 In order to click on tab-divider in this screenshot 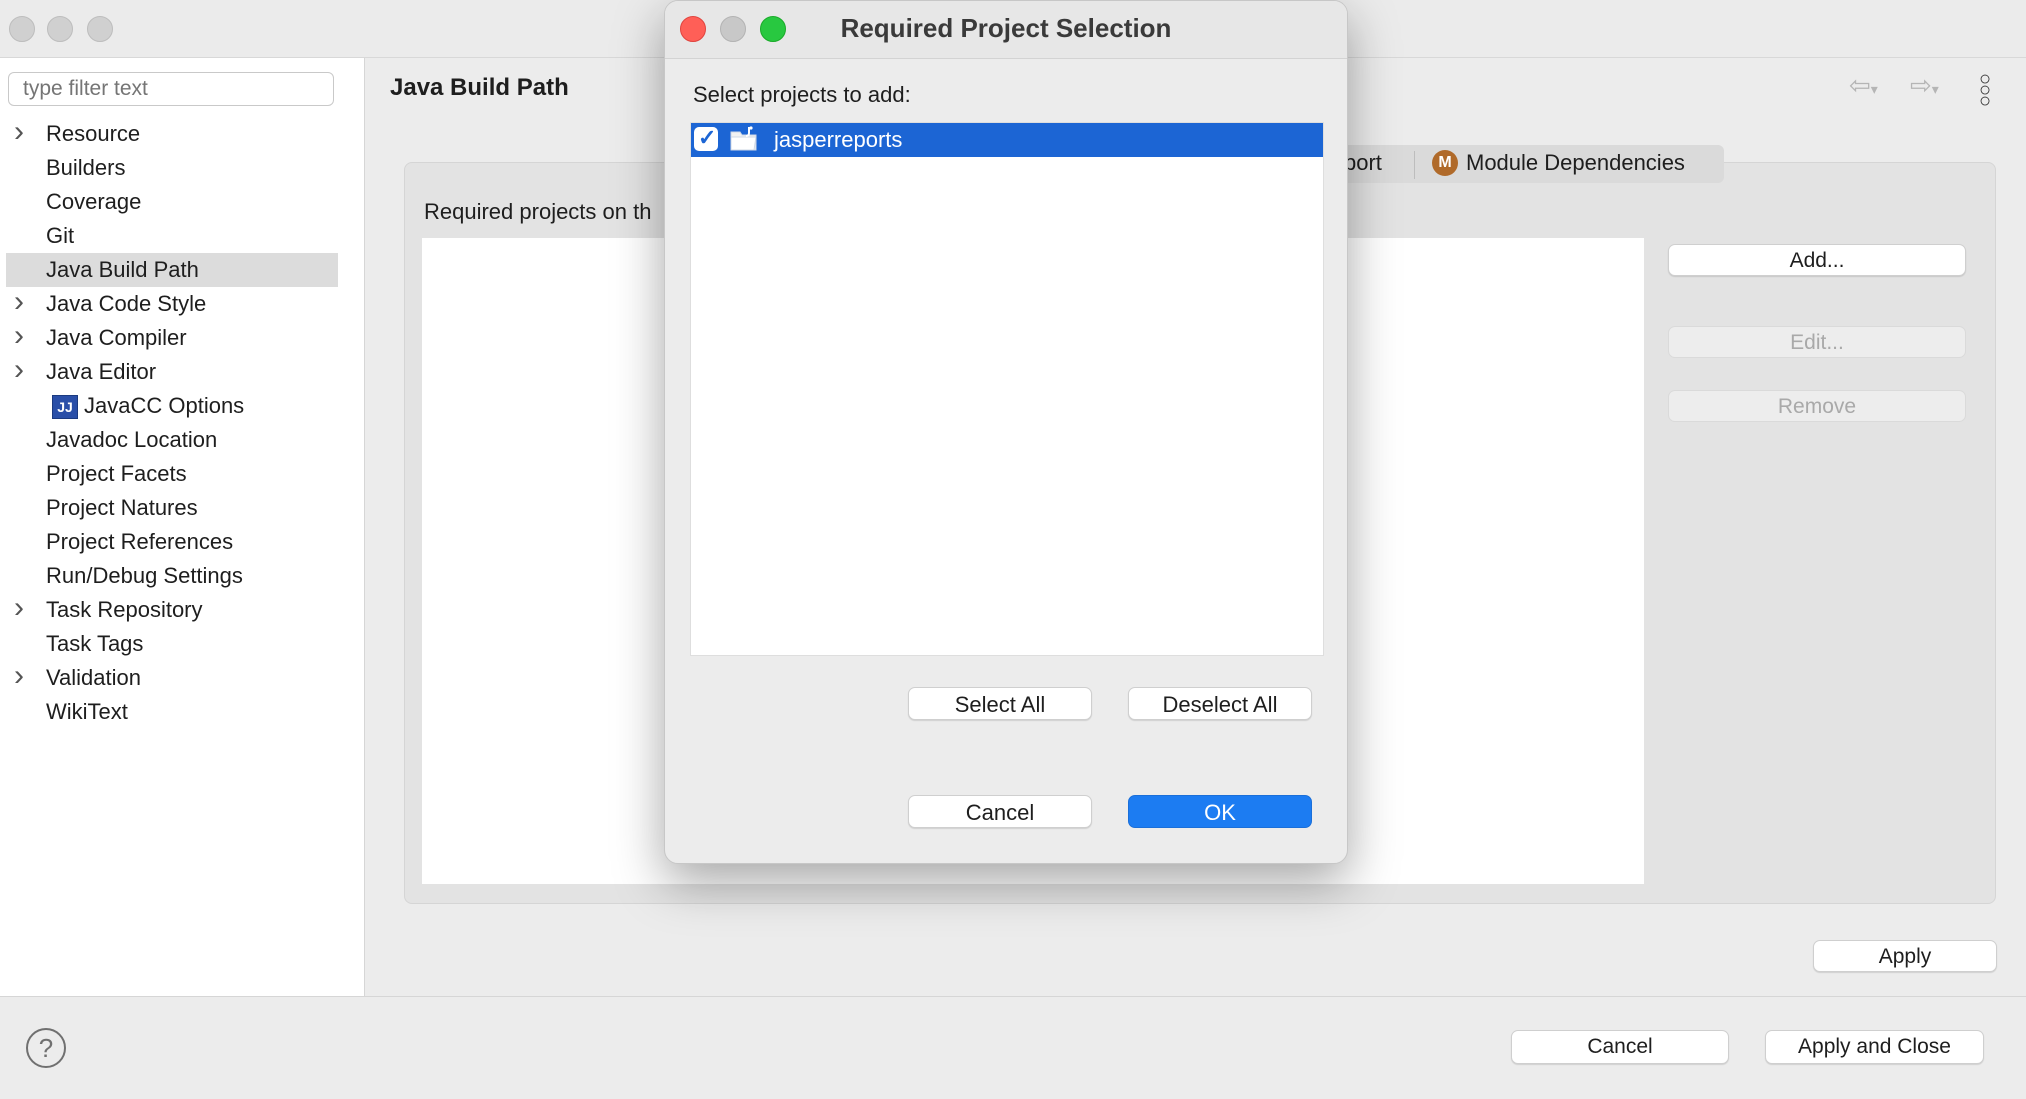, I will do `click(1414, 165)`.